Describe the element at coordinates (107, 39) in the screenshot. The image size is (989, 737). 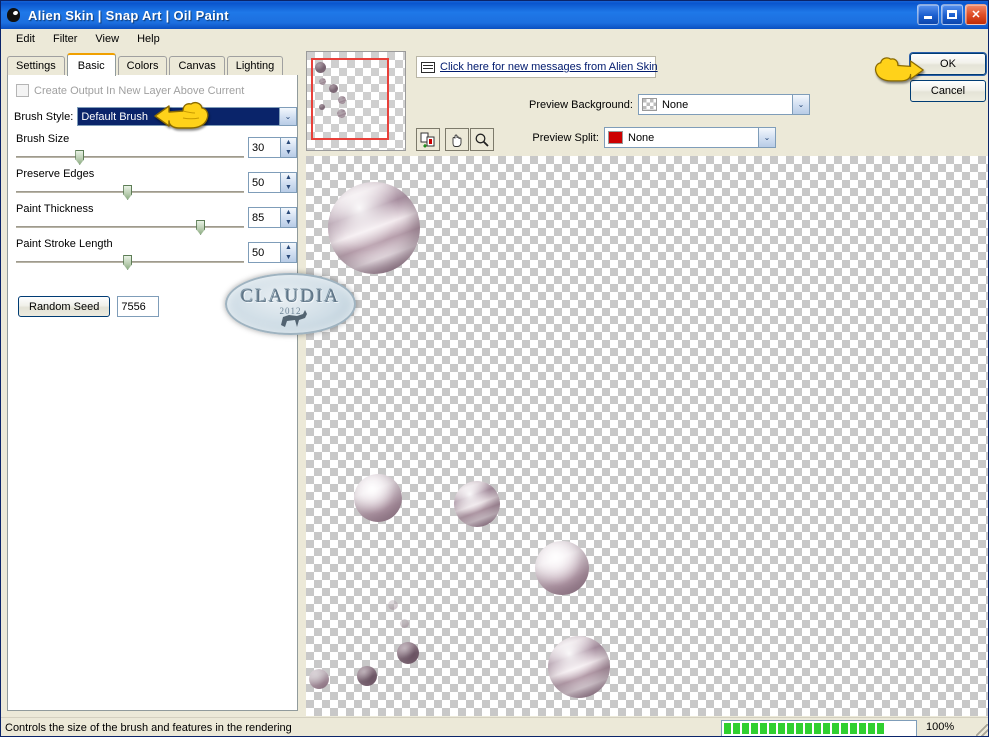
I see `menu-item-view: View` at that location.